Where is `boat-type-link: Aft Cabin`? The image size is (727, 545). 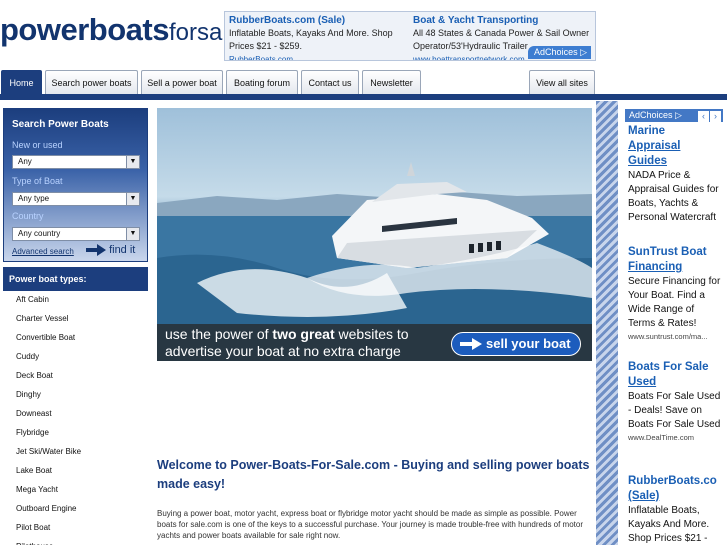
boat-type-link: Aft Cabin is located at coordinates (75, 299).